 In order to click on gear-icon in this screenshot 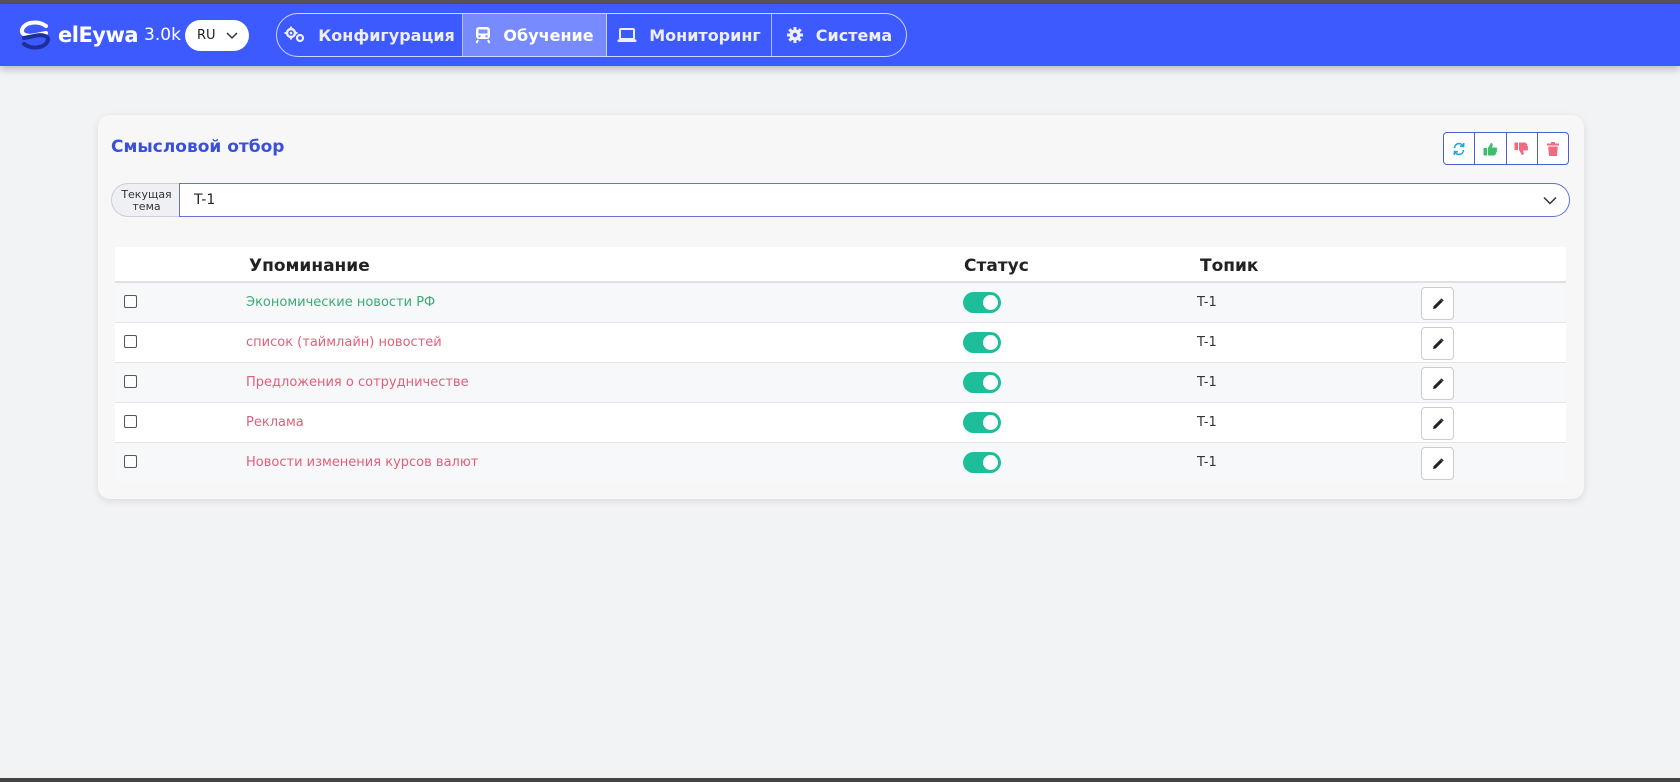, I will do `click(794, 35)`.